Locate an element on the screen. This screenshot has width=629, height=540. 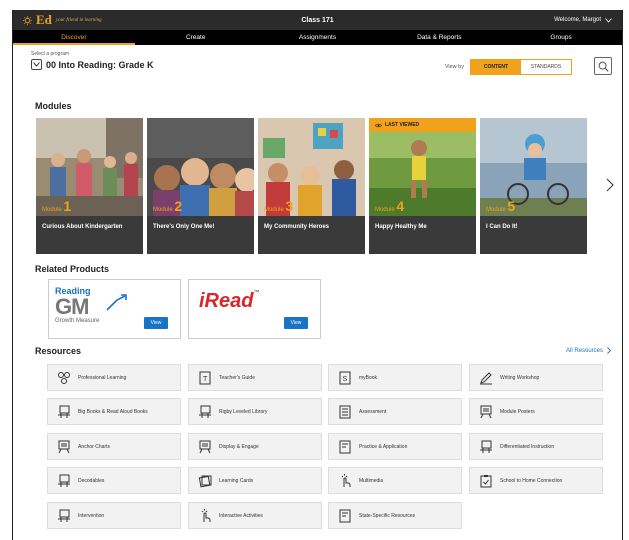
book-icon: S is located at coordinates (345, 378).